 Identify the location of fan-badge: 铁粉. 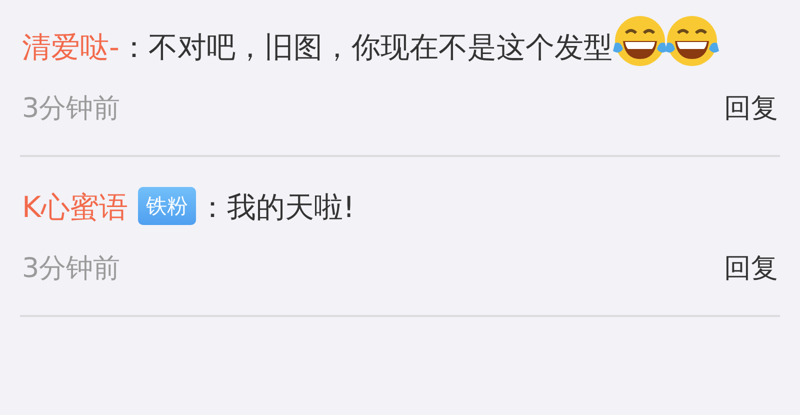
(167, 206).